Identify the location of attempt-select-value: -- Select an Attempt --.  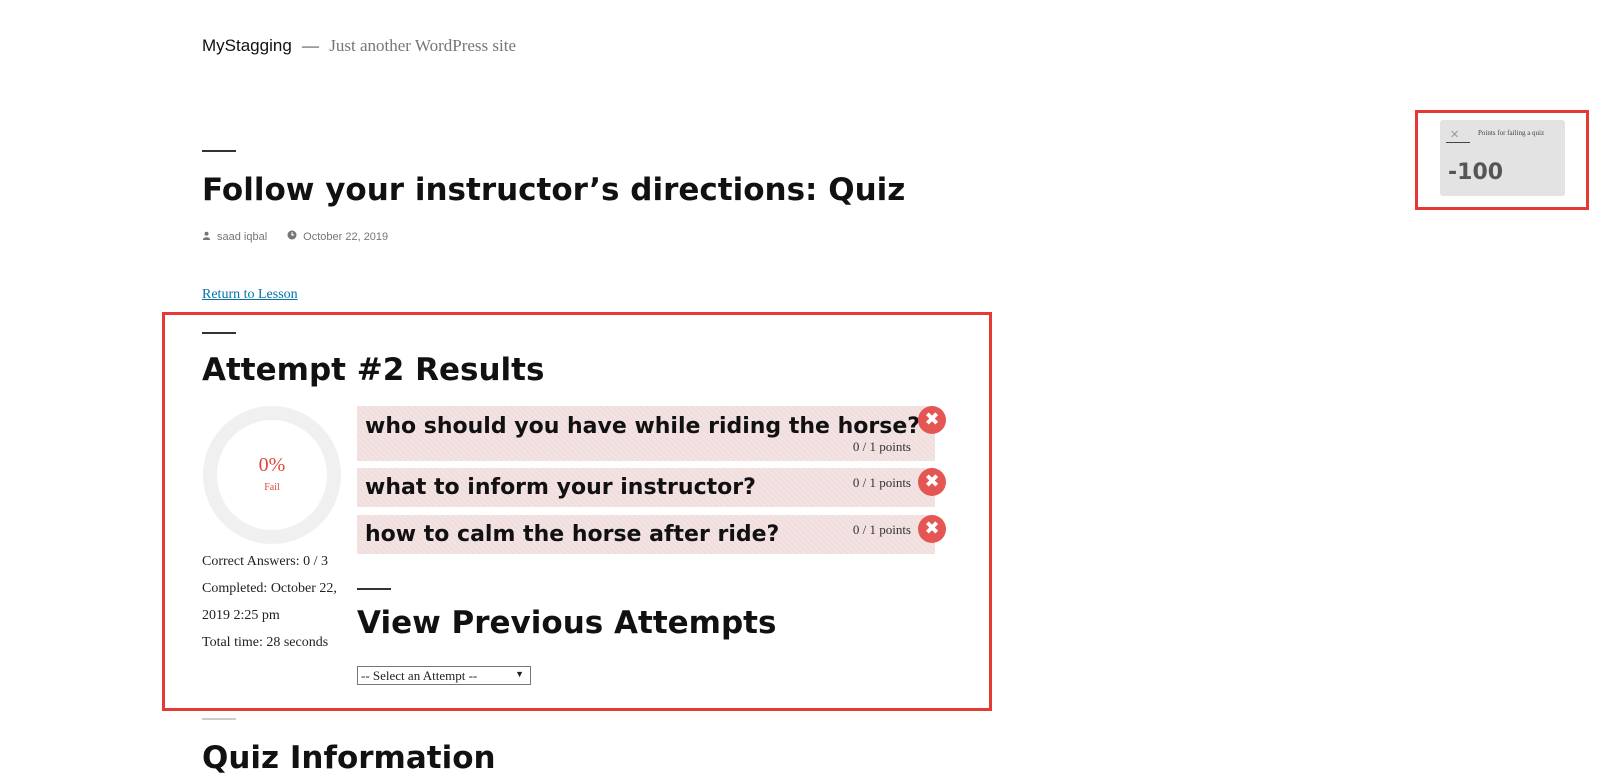
(419, 675).